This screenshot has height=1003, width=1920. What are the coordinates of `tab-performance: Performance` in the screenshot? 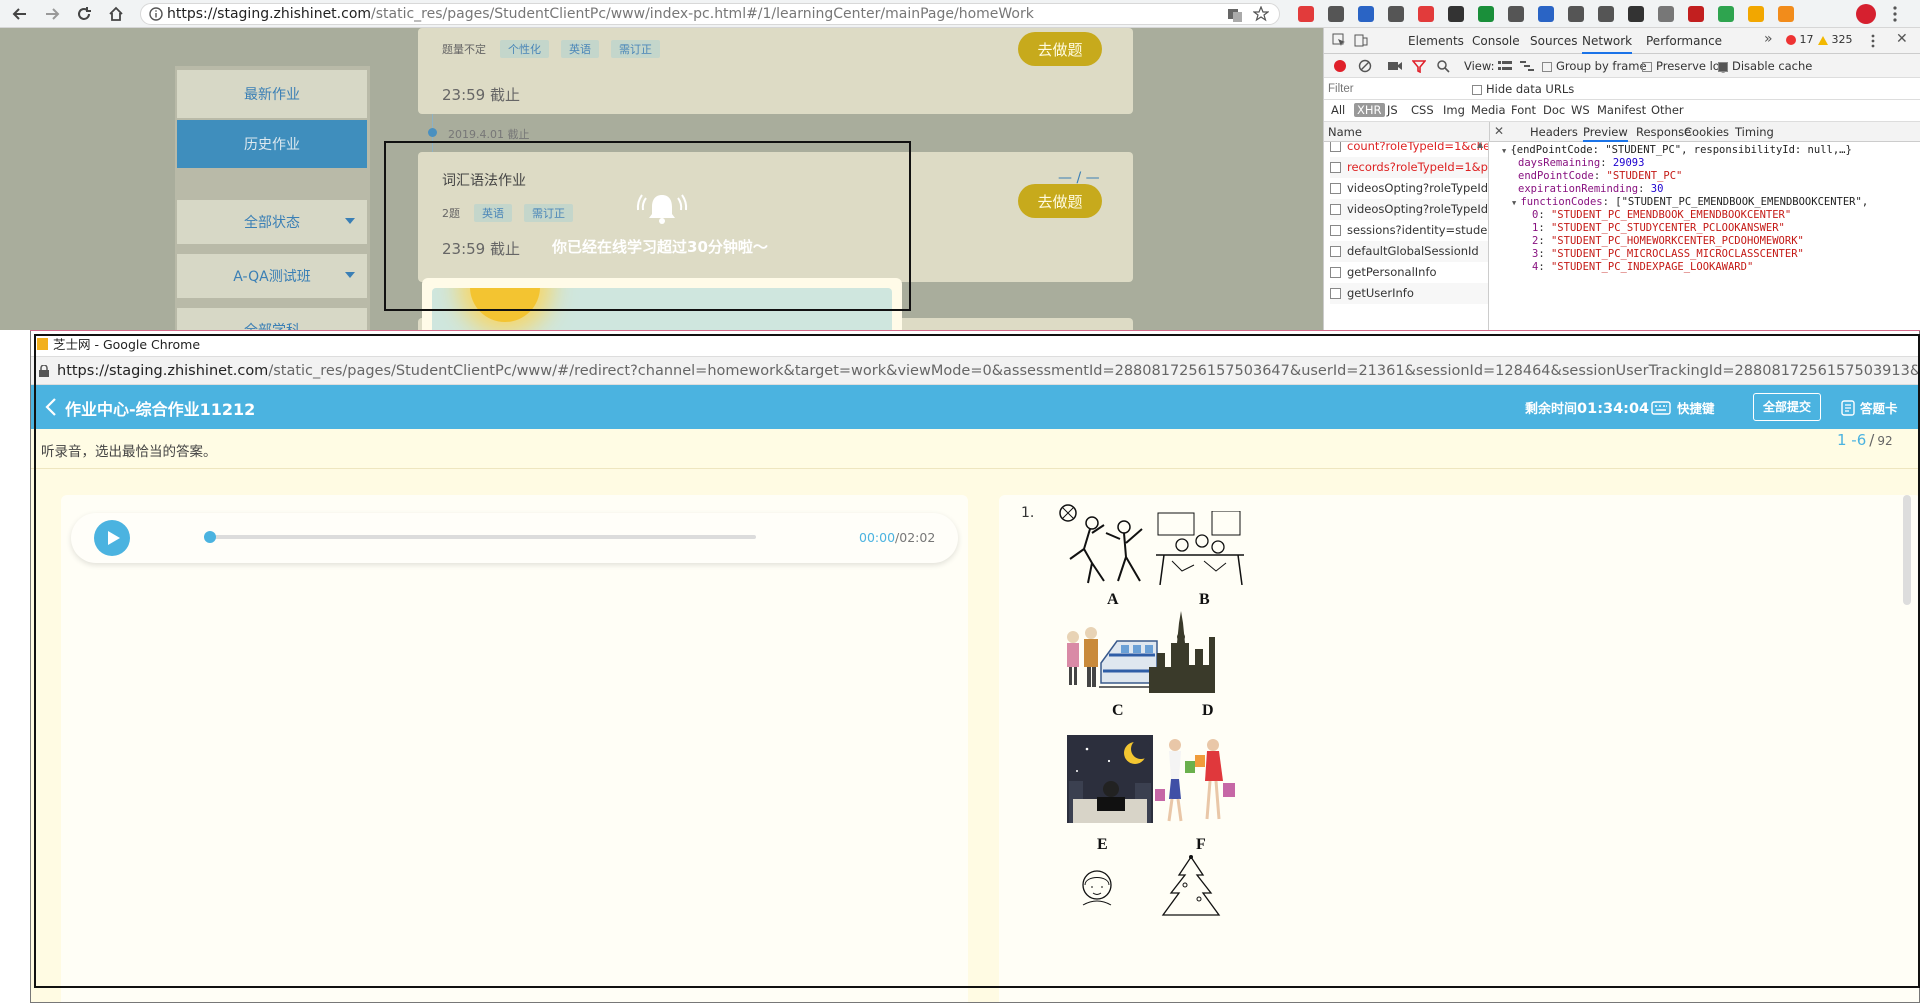 It's located at (1684, 41).